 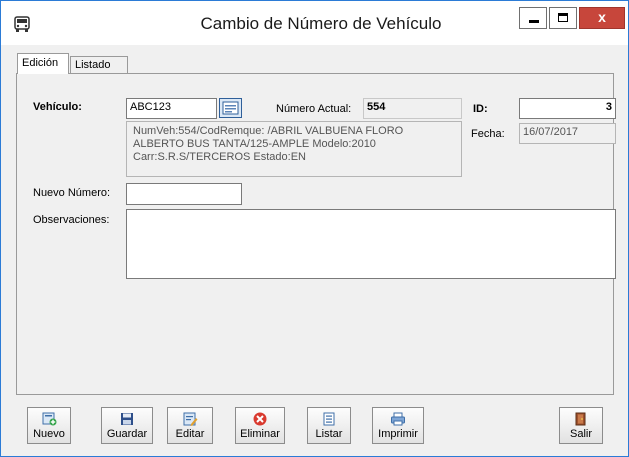 I want to click on card-lookup-icon, so click(x=230, y=108).